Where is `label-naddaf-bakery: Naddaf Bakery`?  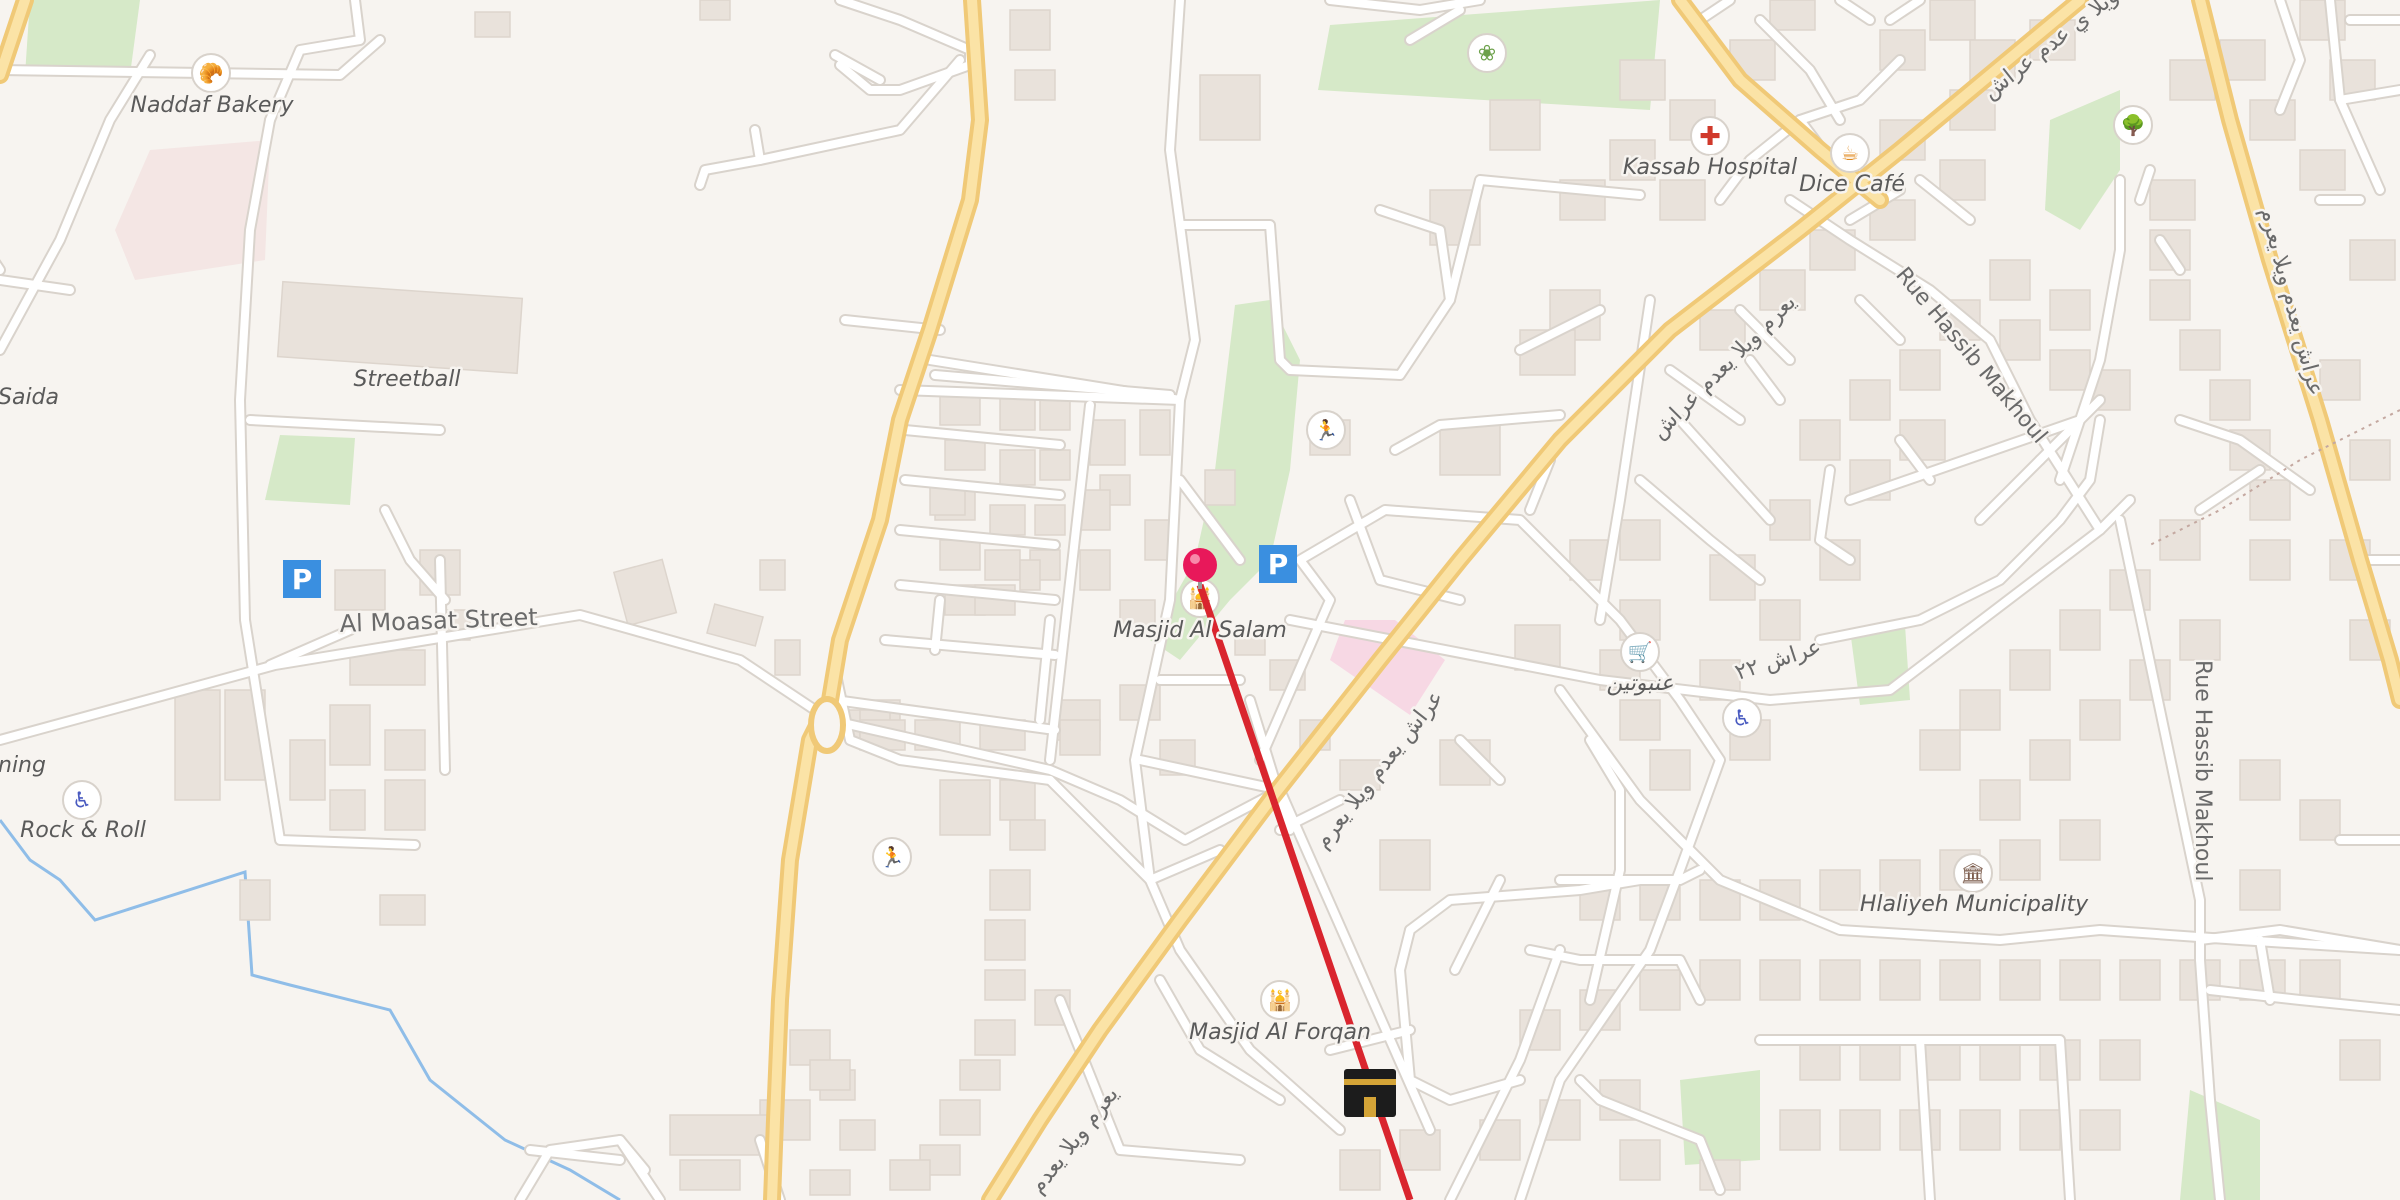
label-naddaf-bakery: Naddaf Bakery is located at coordinates (212, 105).